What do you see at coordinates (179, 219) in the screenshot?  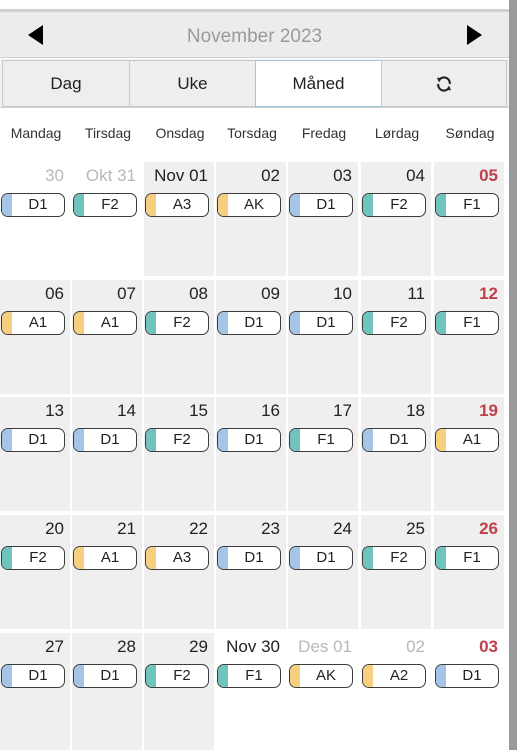 I see `day-cell: Nov 01 A3` at bounding box center [179, 219].